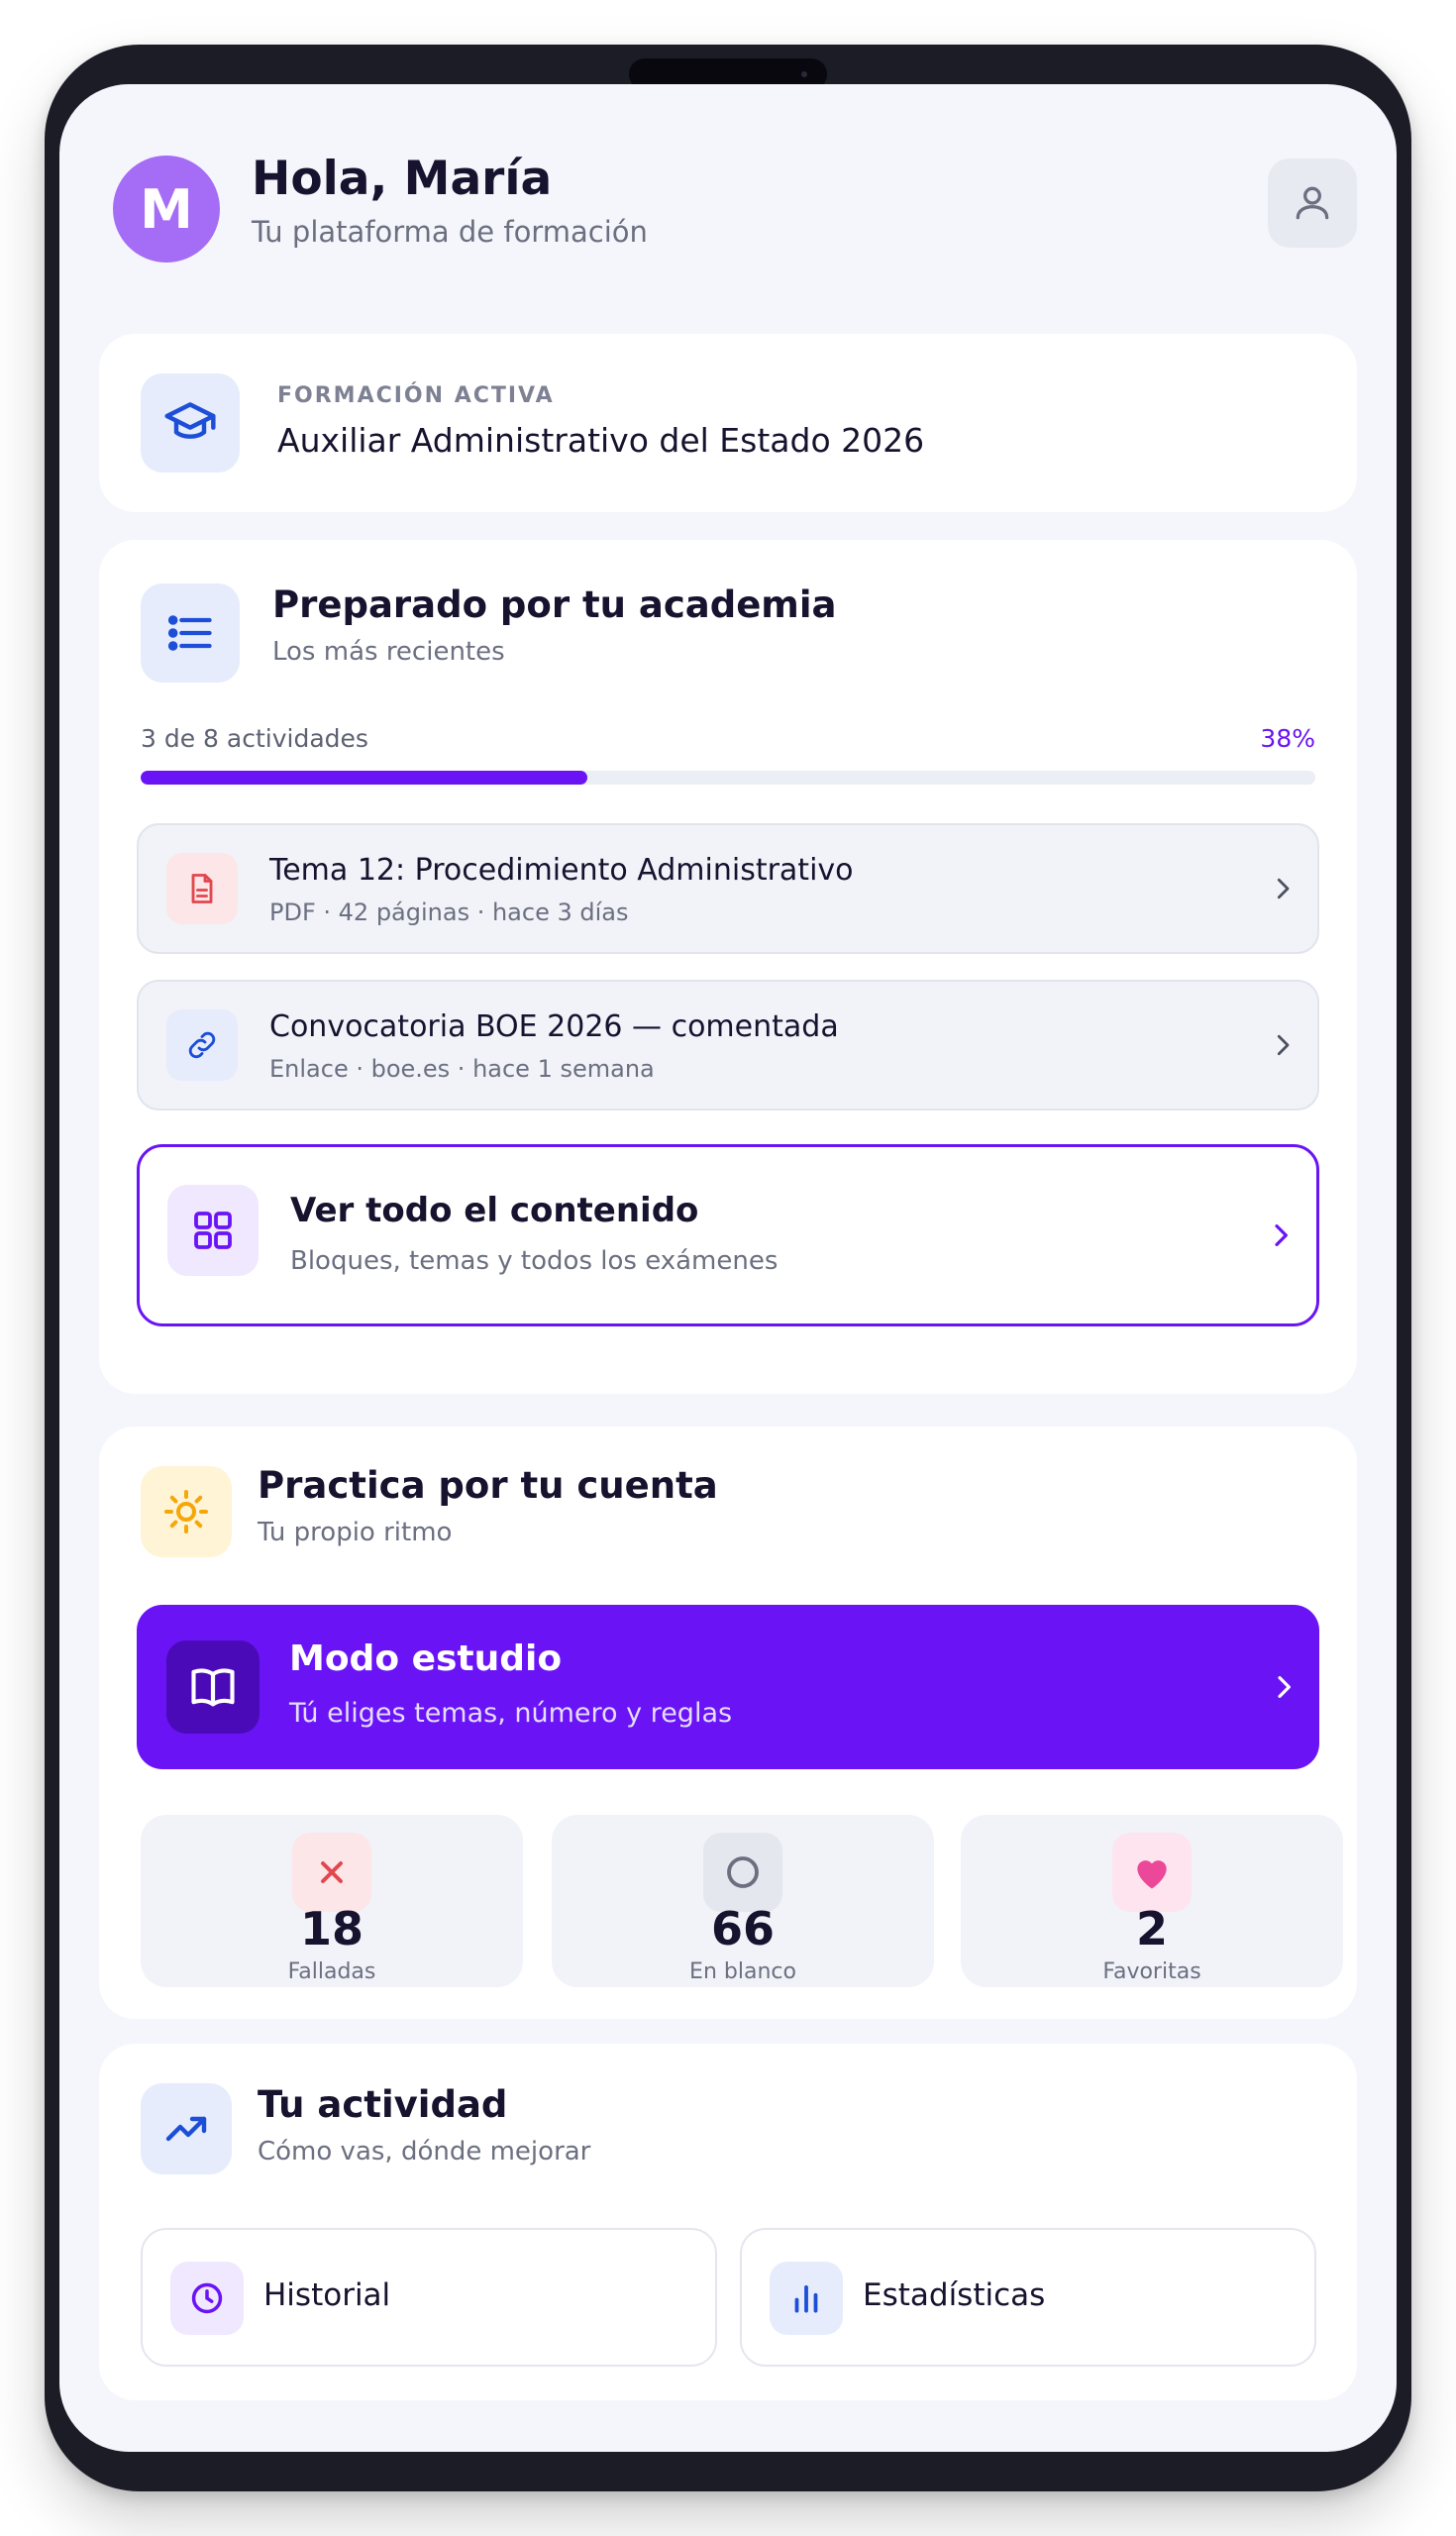 This screenshot has height=2536, width=1456. I want to click on cross-icon, so click(331, 1872).